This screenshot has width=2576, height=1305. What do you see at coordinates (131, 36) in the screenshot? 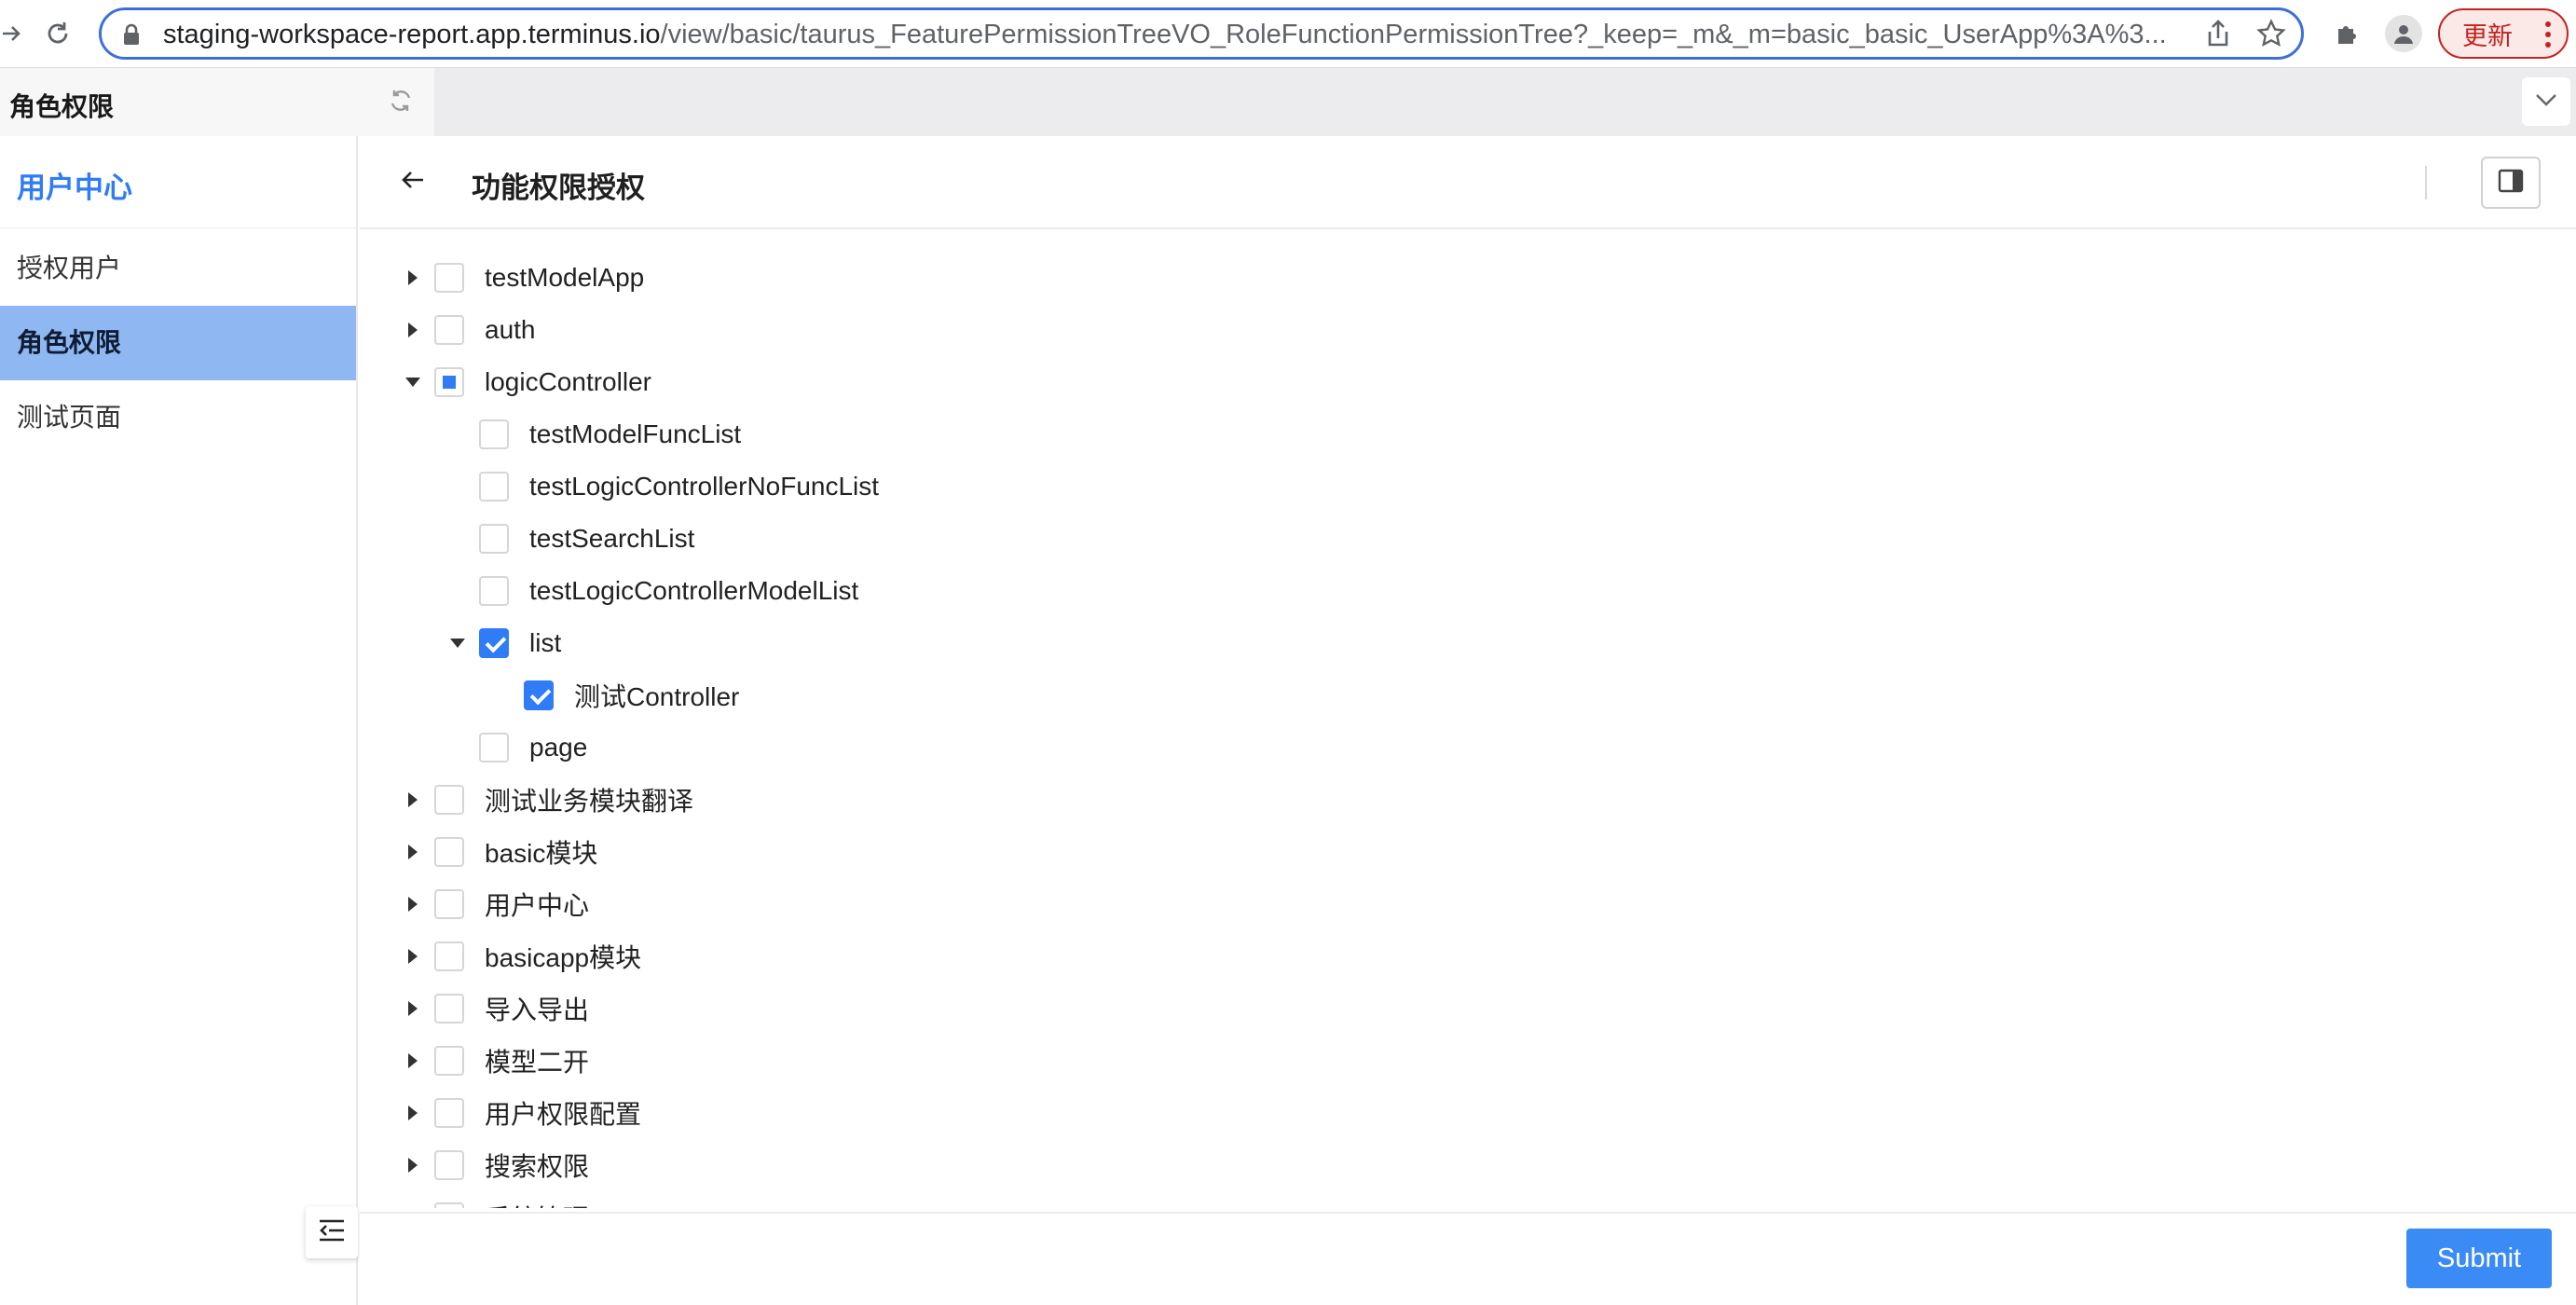
I see `lock-icon` at bounding box center [131, 36].